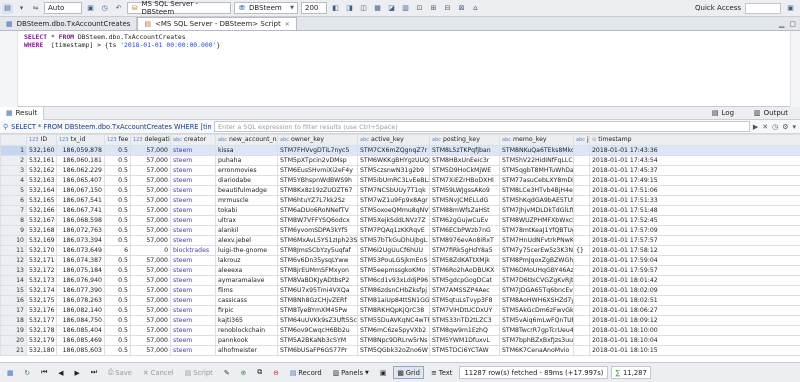 The image size is (800, 382). Describe the element at coordinates (393, 150) in the screenshot. I see `table-cell: STM7CX6mZQgnqZ7r` at that location.